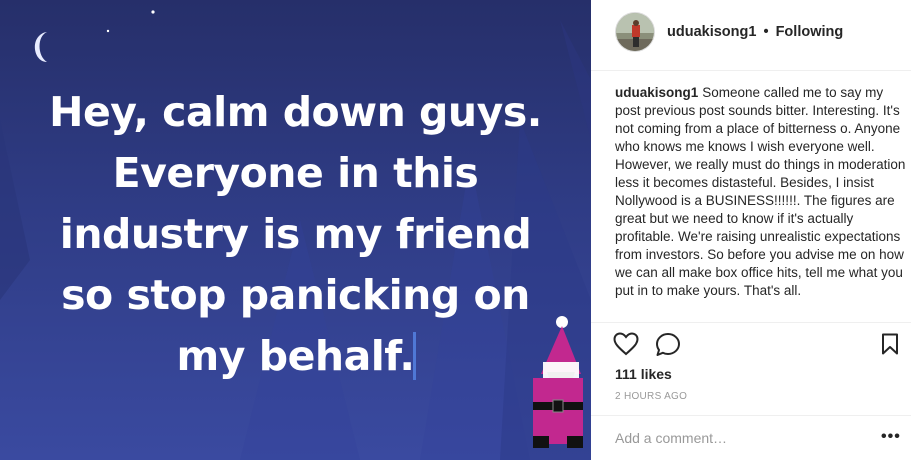 The width and height of the screenshot is (922, 460). Describe the element at coordinates (751, 70) in the screenshot. I see `header-divider` at that location.